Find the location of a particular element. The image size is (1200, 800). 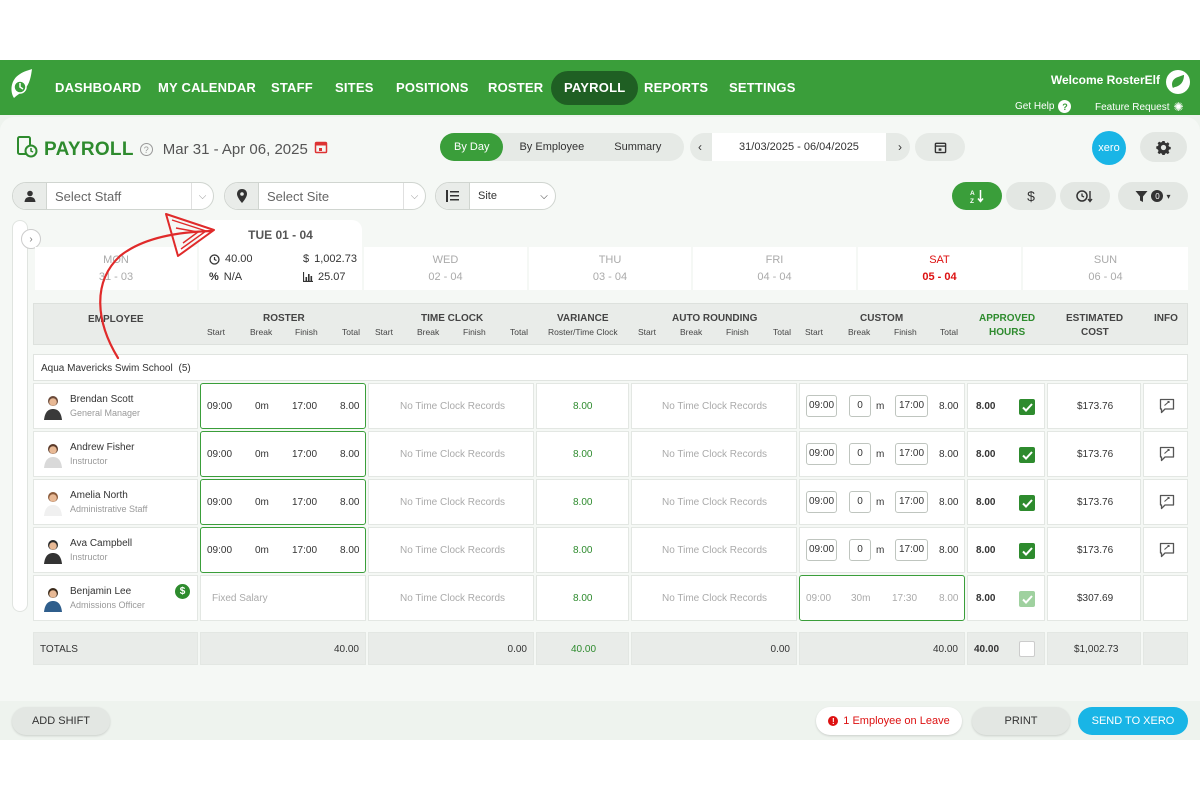

tab-by-day: By Day is located at coordinates (472, 147).